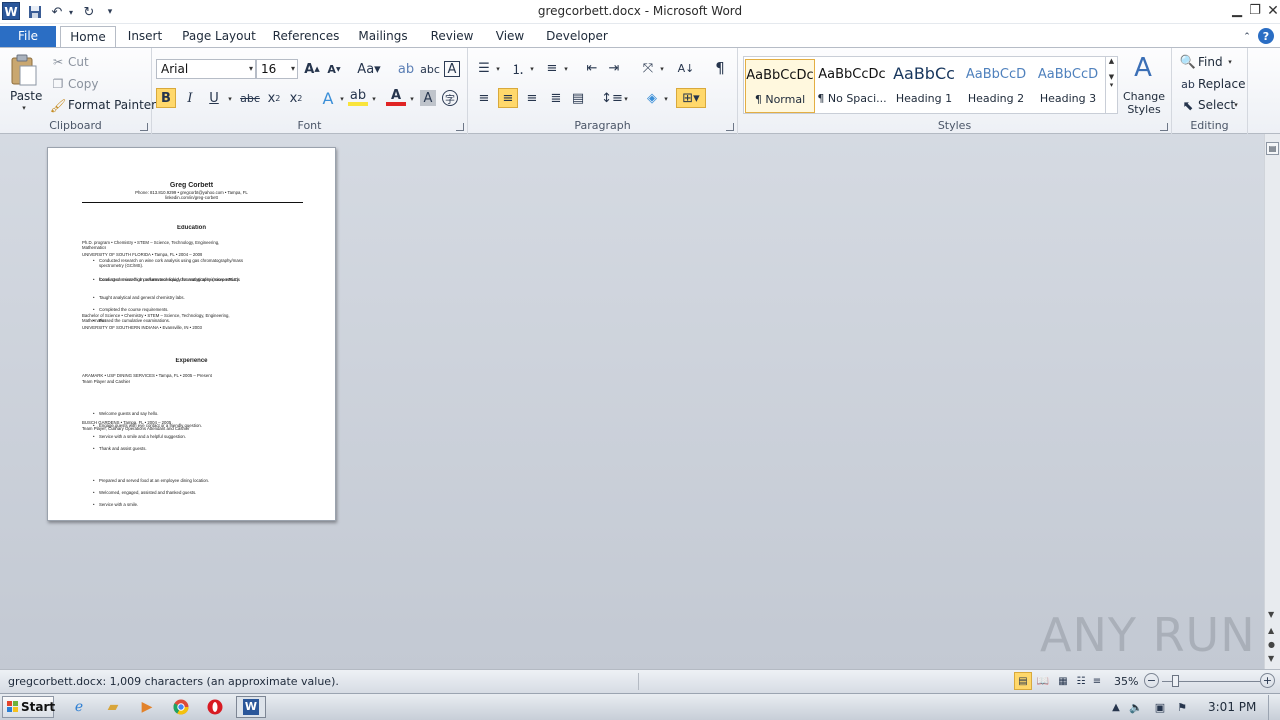 Image resolution: width=1280 pixels, height=720 pixels. What do you see at coordinates (412, 99) in the screenshot?
I see `font-color-dropdown-icon: ▾` at bounding box center [412, 99].